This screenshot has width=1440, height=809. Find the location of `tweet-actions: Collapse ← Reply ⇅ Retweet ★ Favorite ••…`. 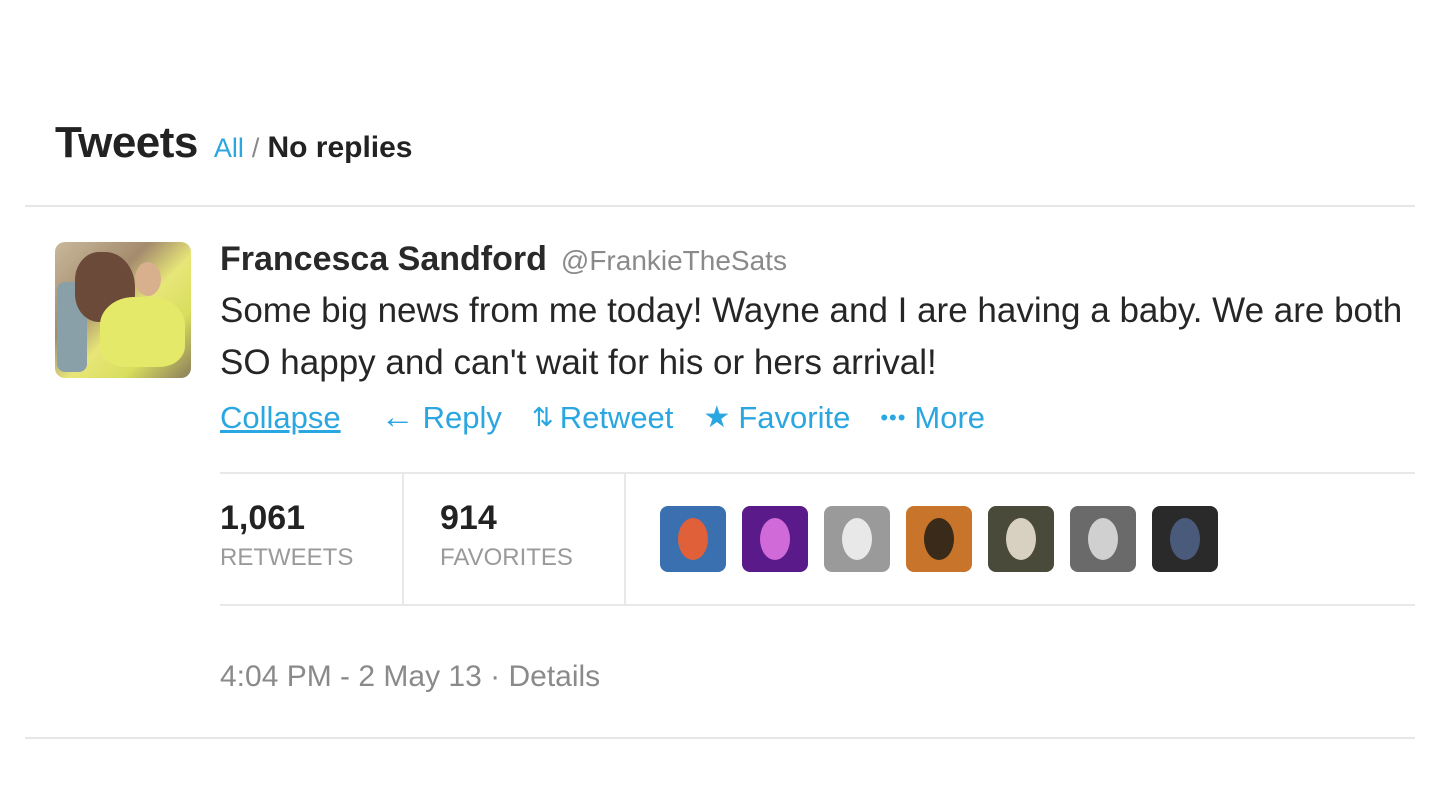

tweet-actions: Collapse ← Reply ⇅ Retweet ★ Favorite ••… is located at coordinates (617, 417).